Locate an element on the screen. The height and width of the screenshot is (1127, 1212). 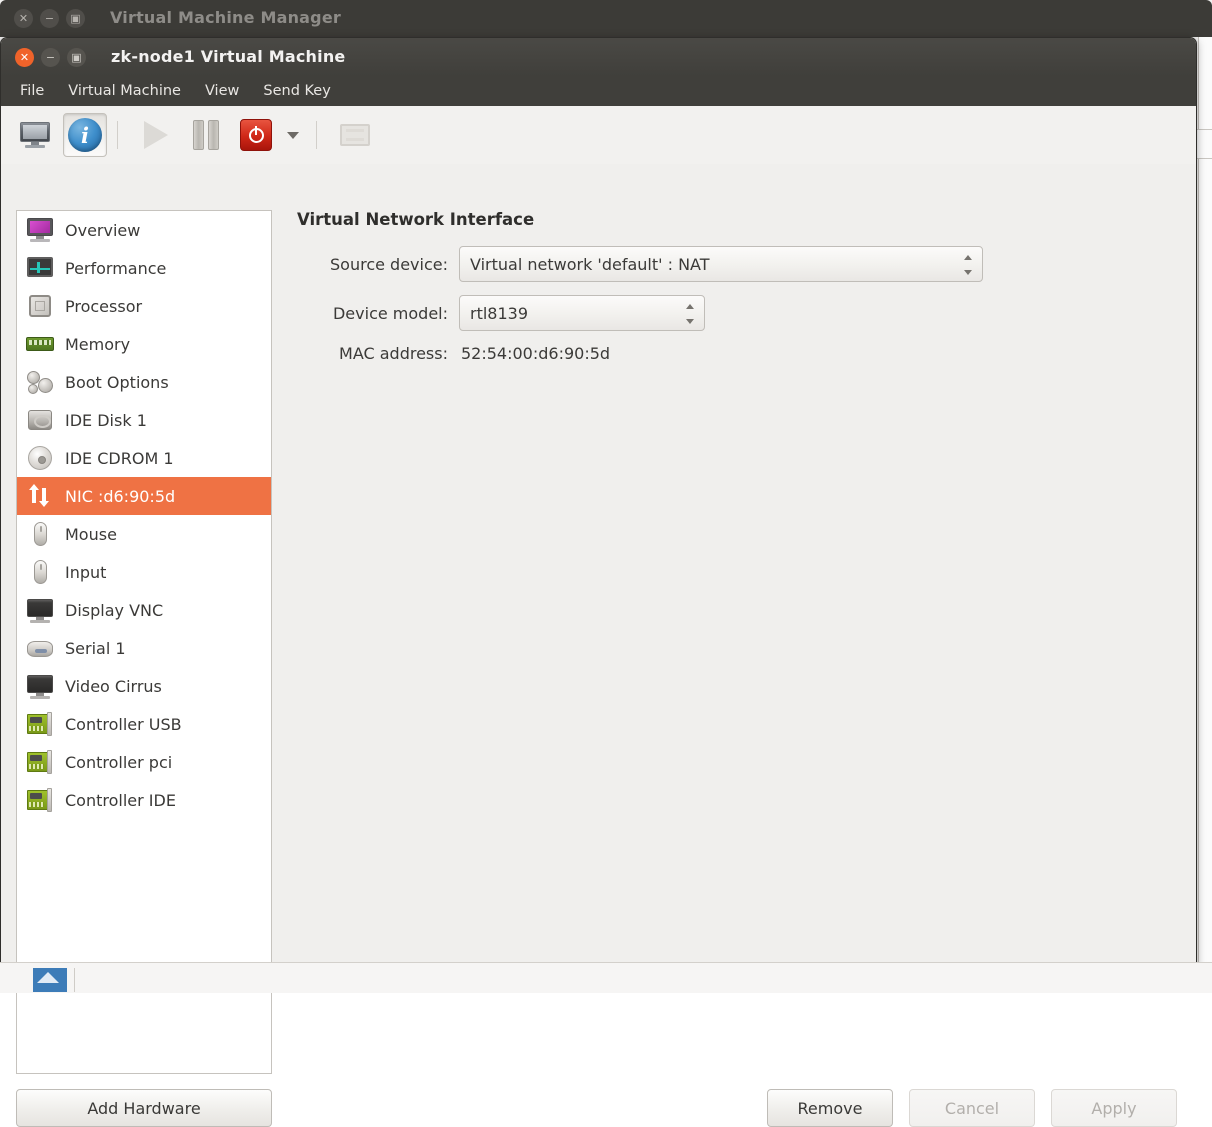
details-view-button: i is located at coordinates (85, 135).